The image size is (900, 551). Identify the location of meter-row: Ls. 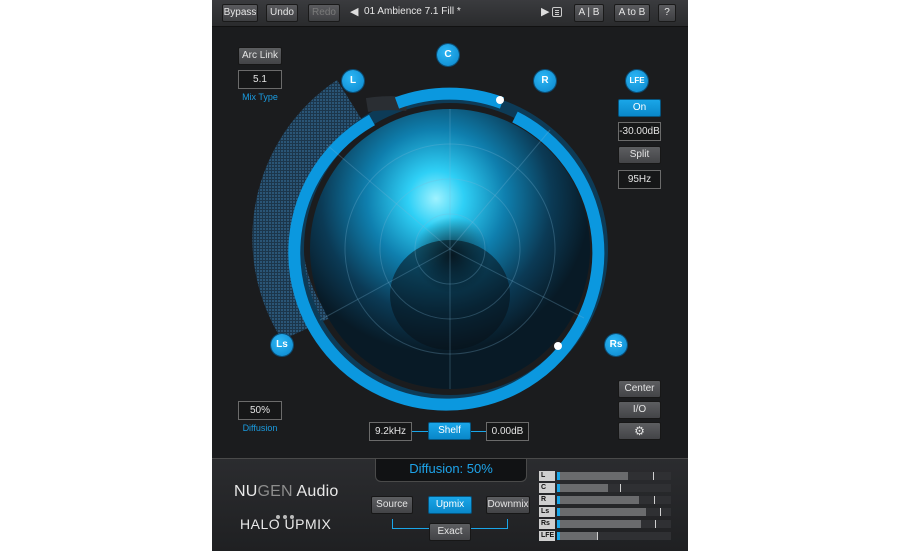
(606, 512).